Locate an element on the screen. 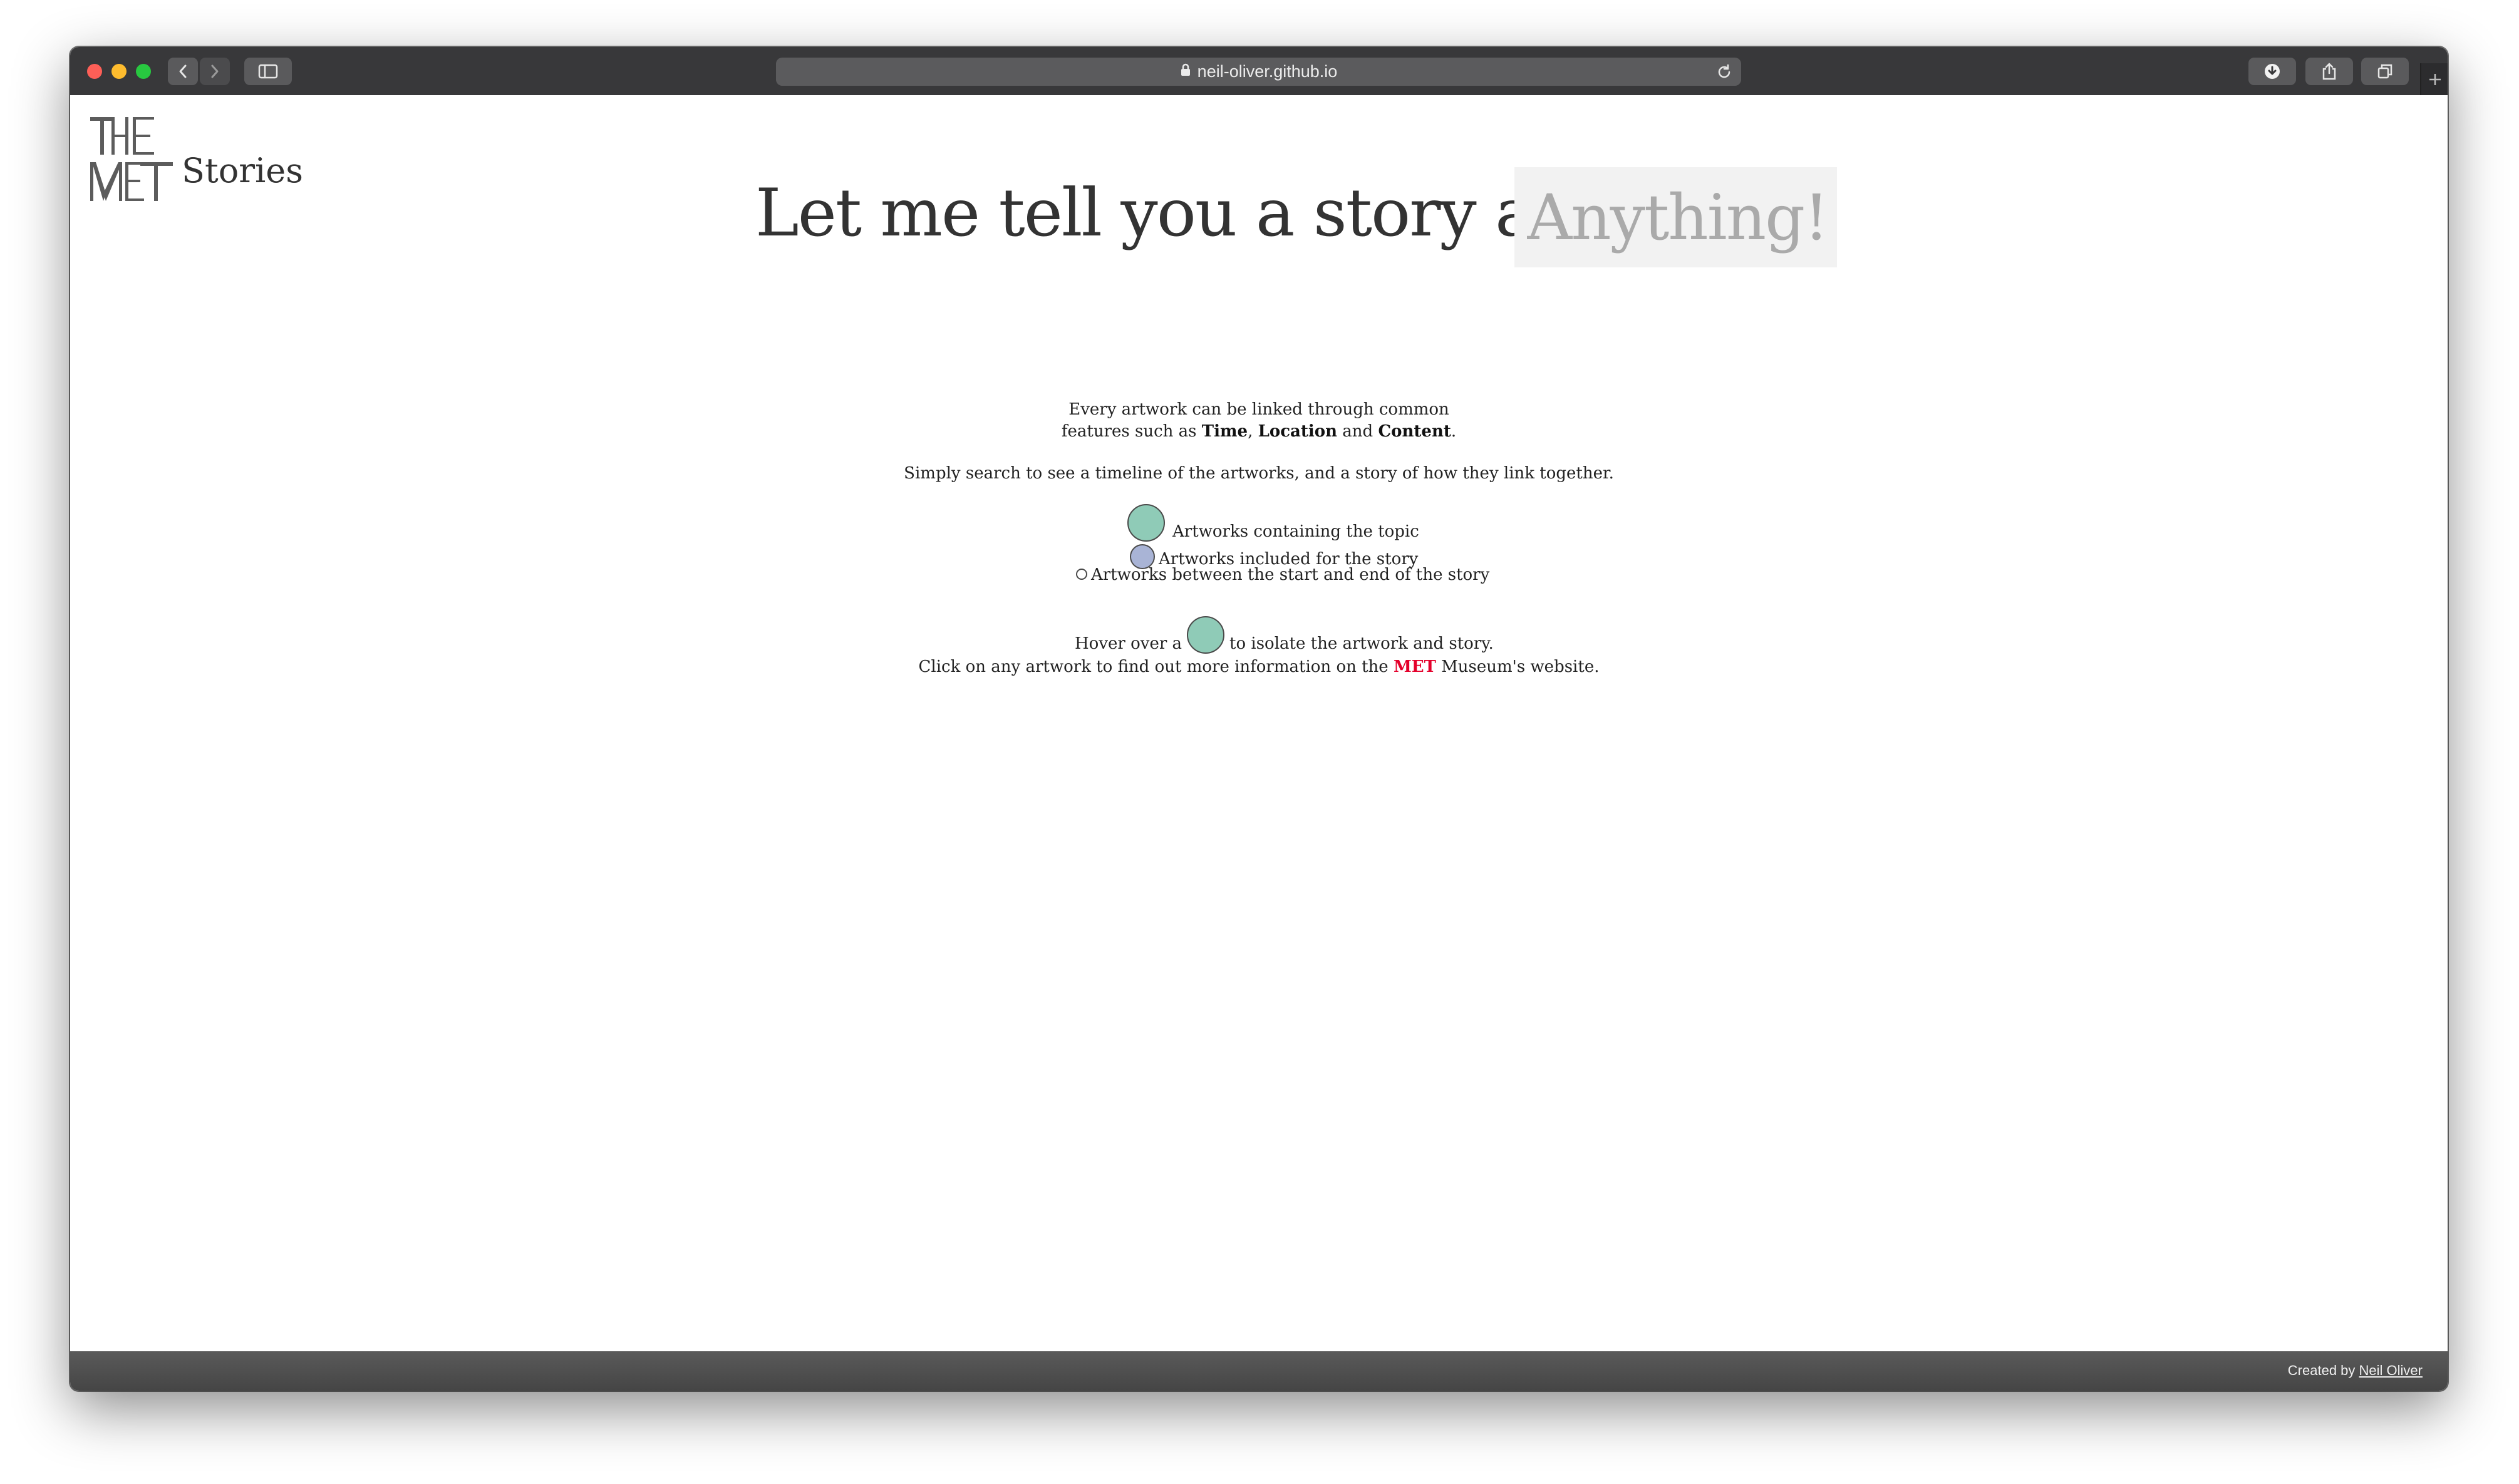  footer: Created by Neil Oliver is located at coordinates (1259, 1371).